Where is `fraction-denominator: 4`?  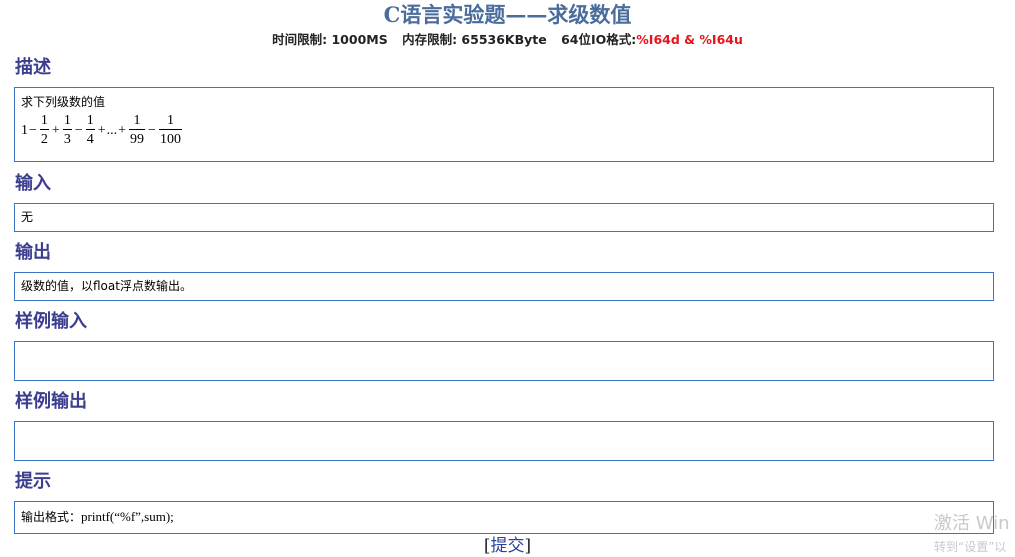 fraction-denominator: 4 is located at coordinates (90, 138).